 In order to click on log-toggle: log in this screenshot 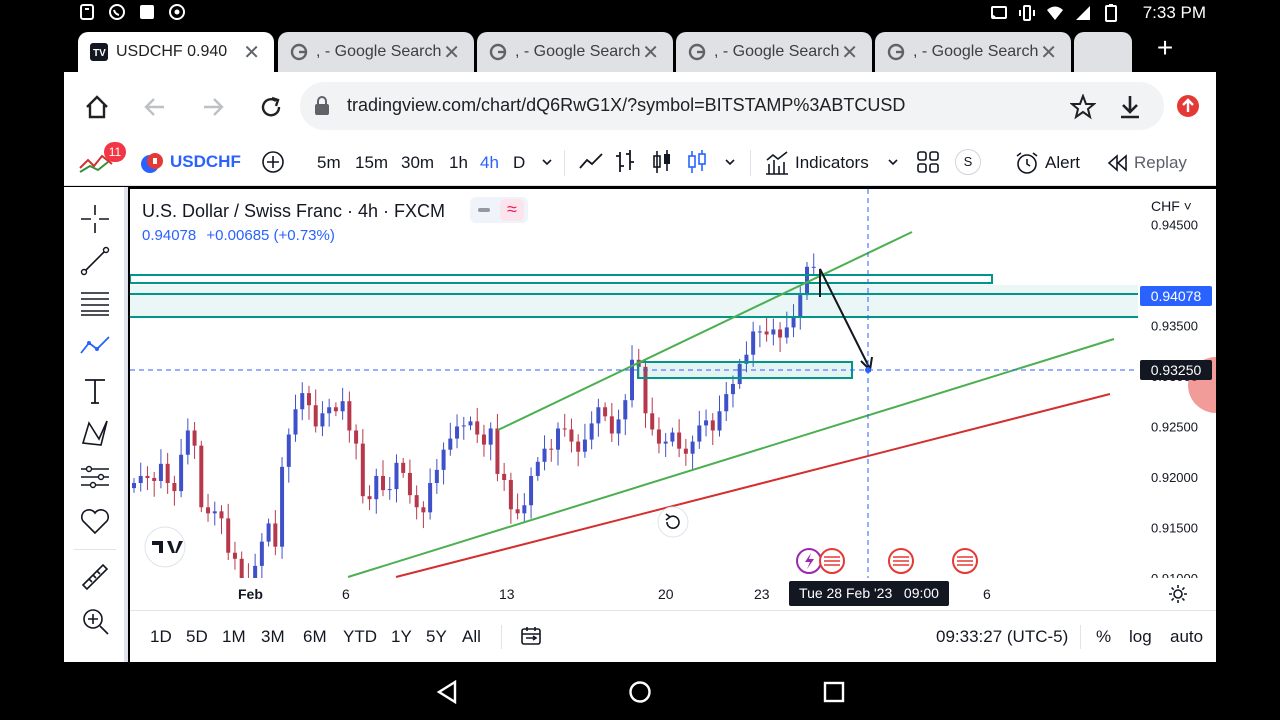, I will do `click(1140, 637)`.